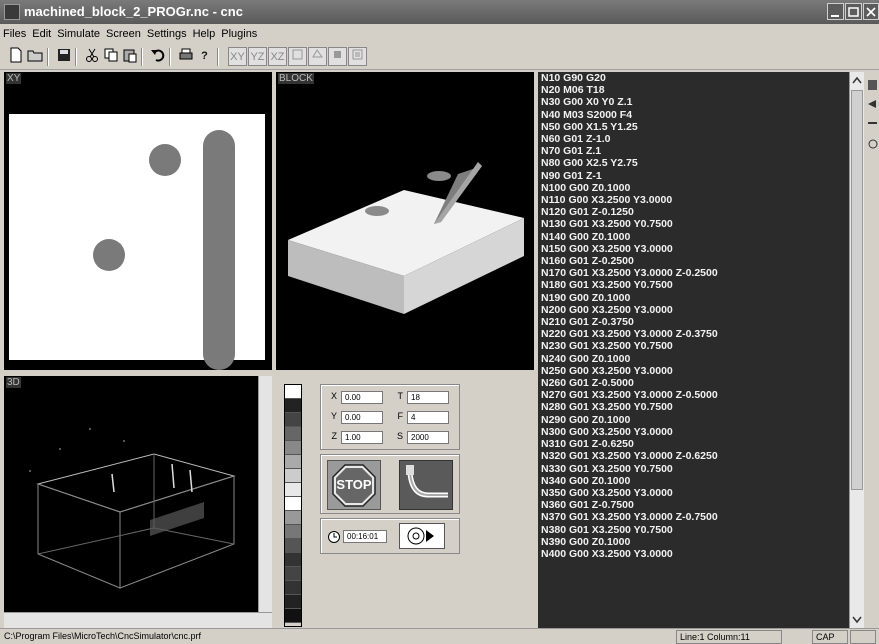 The width and height of the screenshot is (879, 644). I want to click on wireframe-3d-drawing, so click(132, 508).